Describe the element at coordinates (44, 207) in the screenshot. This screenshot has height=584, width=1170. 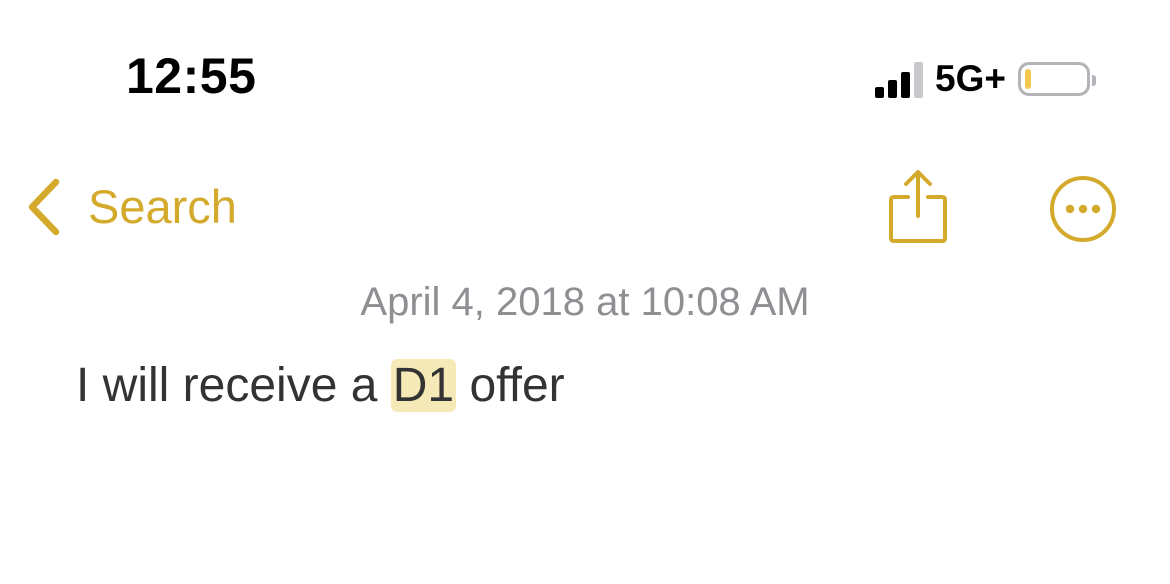
I see `chevron-left-icon` at that location.